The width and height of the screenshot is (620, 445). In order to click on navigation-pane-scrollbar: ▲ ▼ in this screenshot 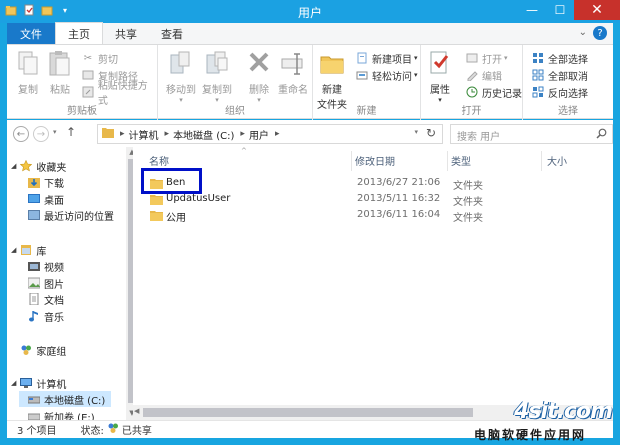, I will do `click(129, 283)`.